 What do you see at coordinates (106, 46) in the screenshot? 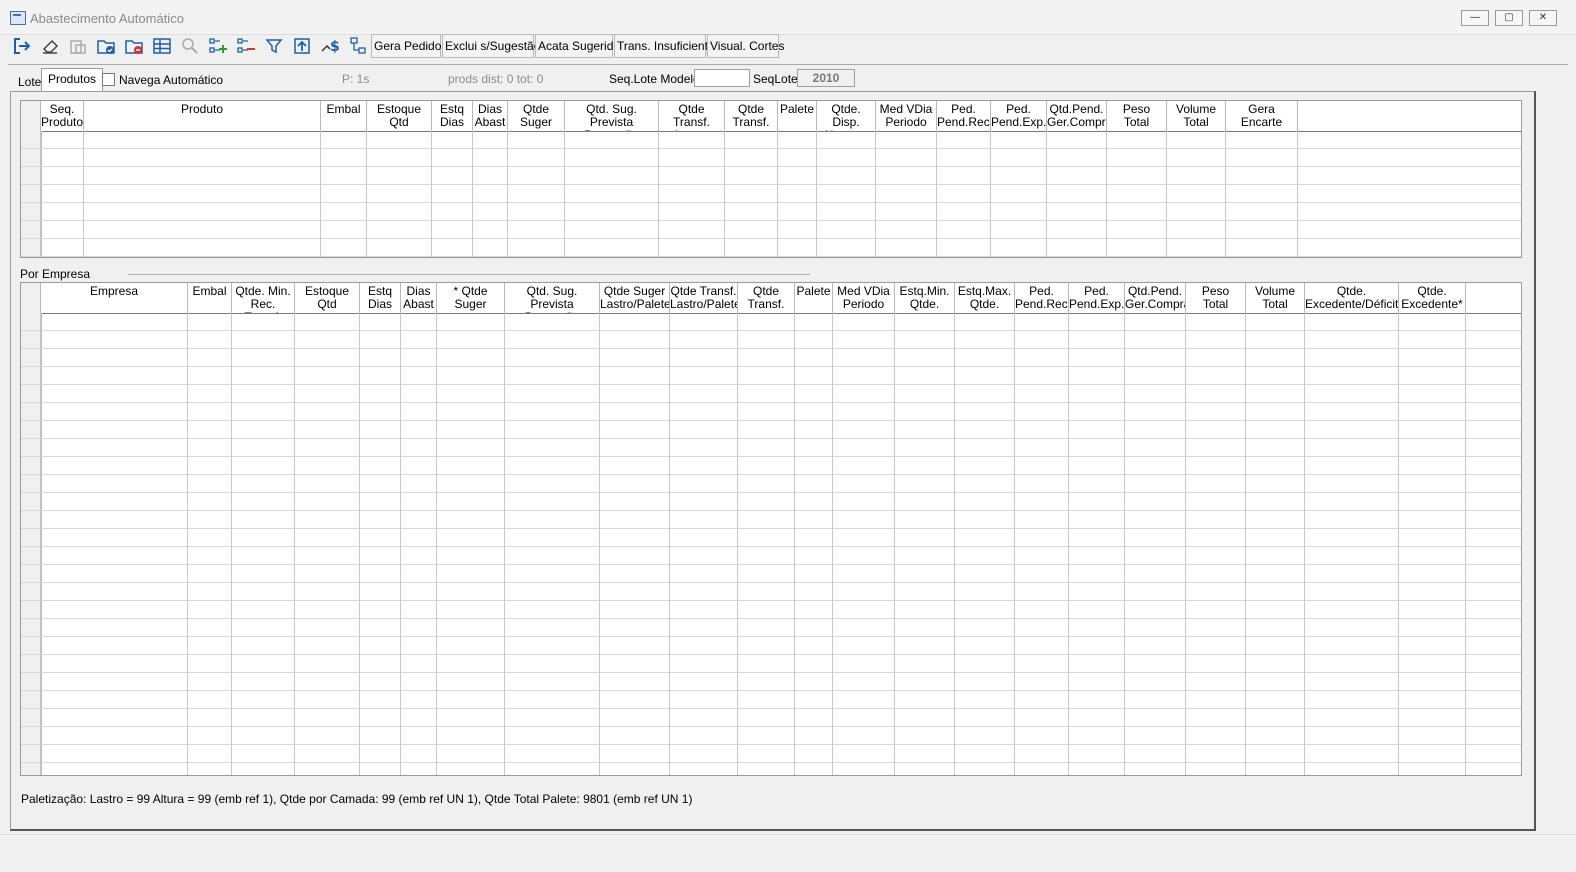
I see `folder-check-icon` at bounding box center [106, 46].